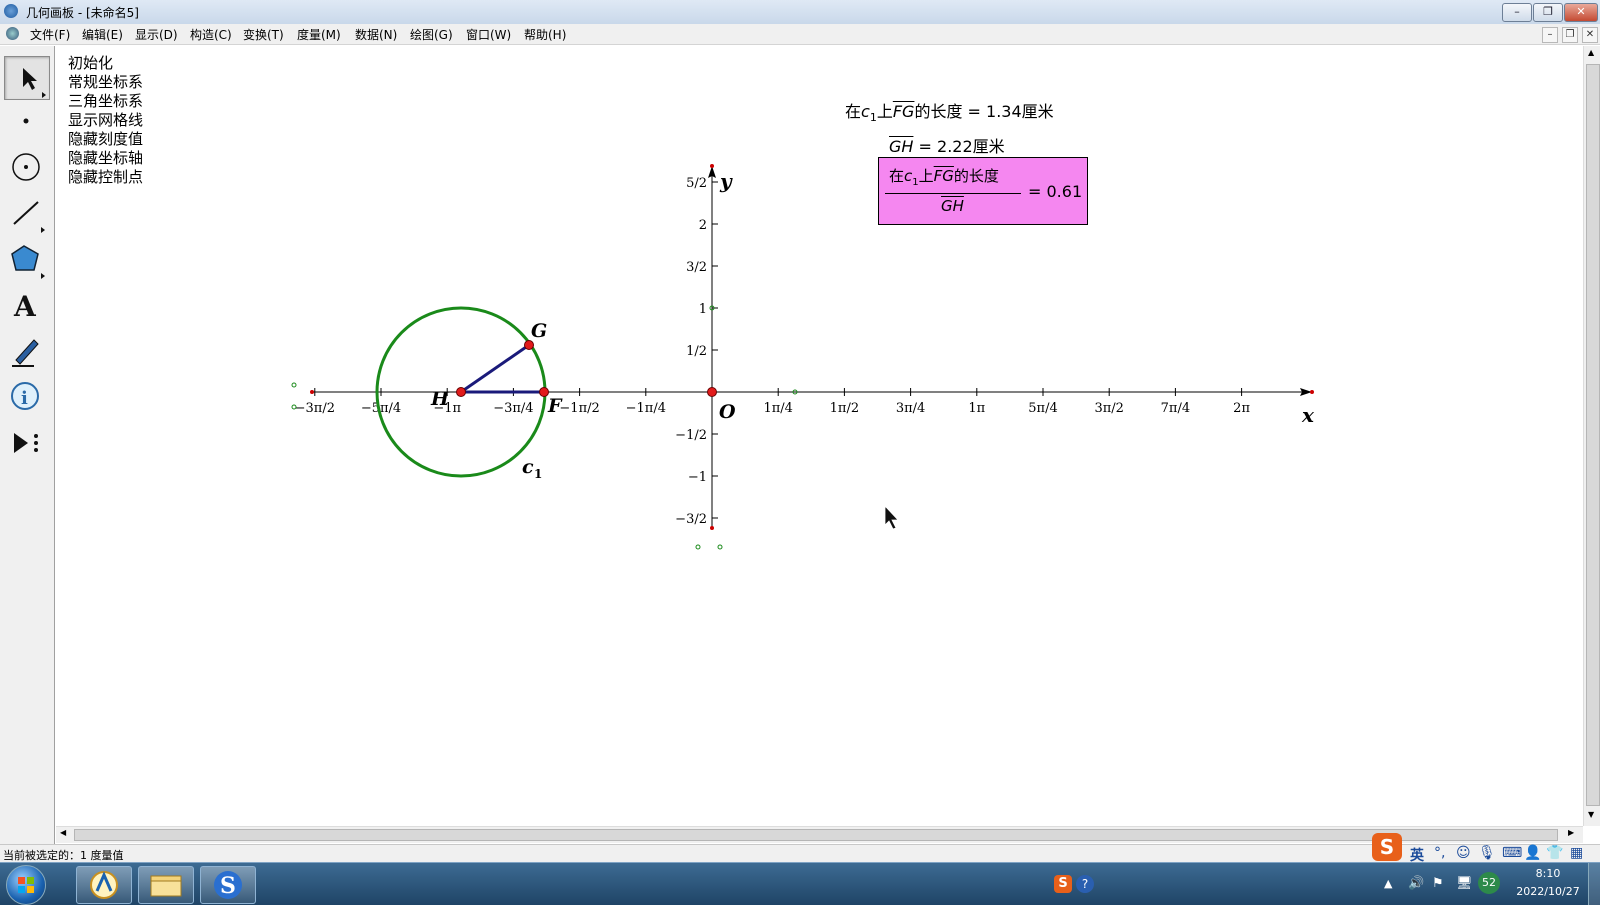 The width and height of the screenshot is (1600, 908). What do you see at coordinates (431, 34) in the screenshot?
I see `menu-graph: 绘图(G)` at bounding box center [431, 34].